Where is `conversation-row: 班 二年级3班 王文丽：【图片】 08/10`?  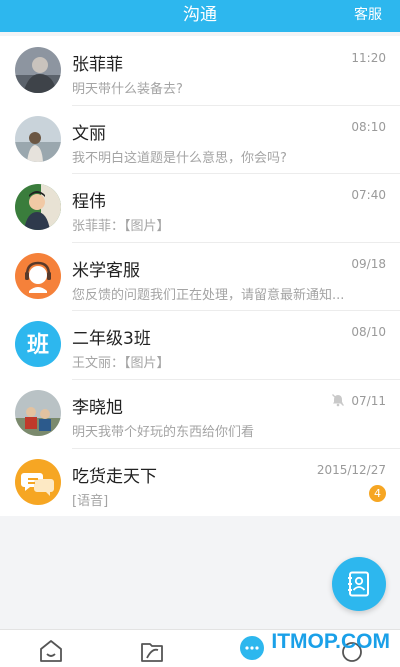 conversation-row: 班 二年级3班 王文丽：【图片】 08/10 is located at coordinates (200, 344).